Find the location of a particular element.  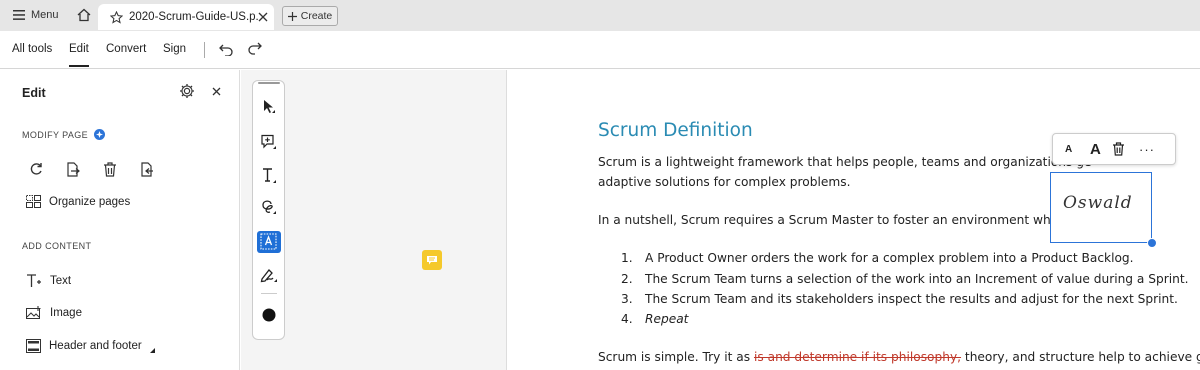

add-content-heading: ADD CONTENT is located at coordinates (56, 246).